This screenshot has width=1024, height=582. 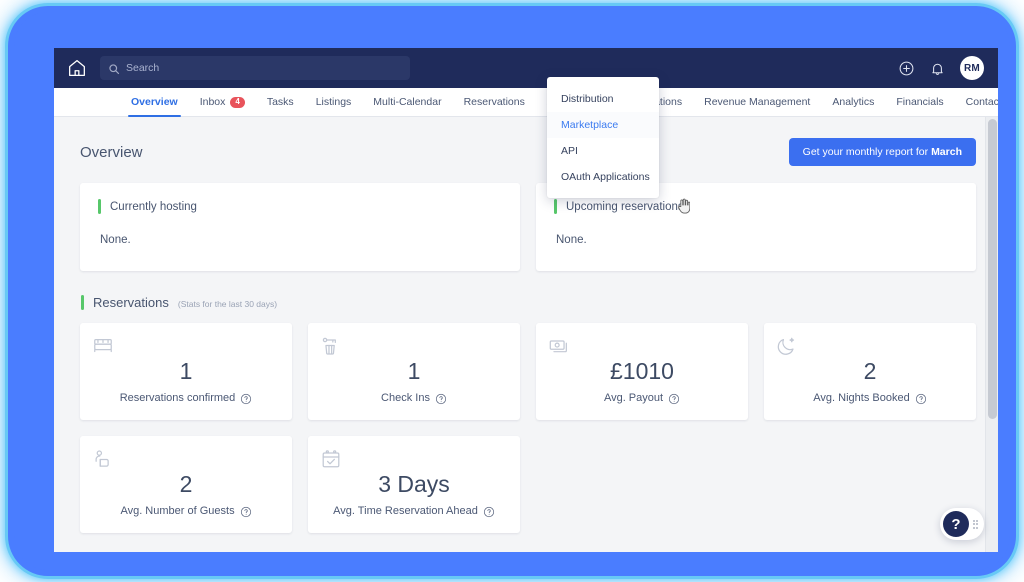 What do you see at coordinates (956, 524) in the screenshot?
I see `question-mark-icon: ?` at bounding box center [956, 524].